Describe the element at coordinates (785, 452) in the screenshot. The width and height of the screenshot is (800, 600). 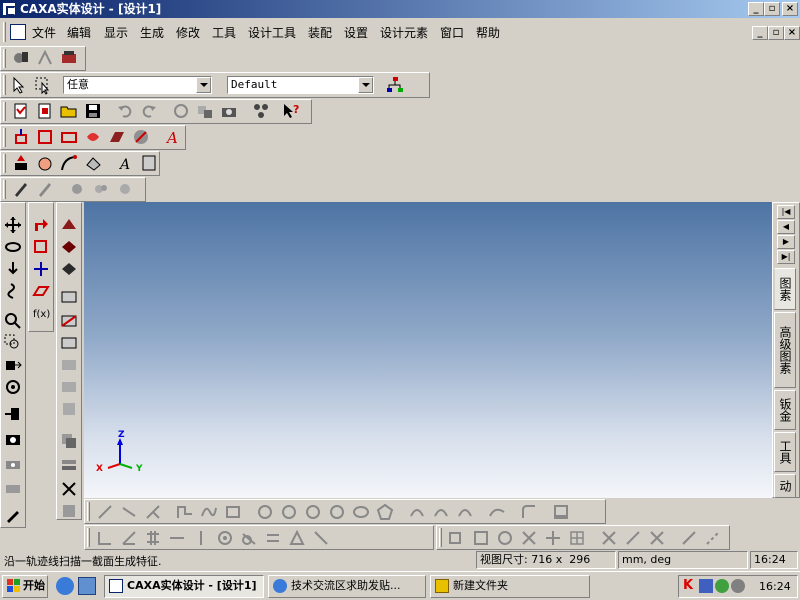
I see `tab-tools: 工具` at that location.